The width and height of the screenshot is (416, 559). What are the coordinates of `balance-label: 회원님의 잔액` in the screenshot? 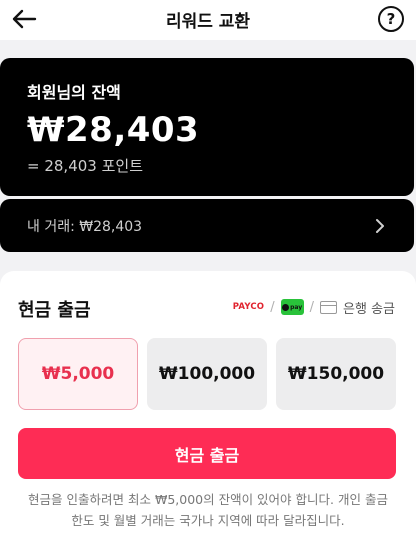 It's located at (74, 92).